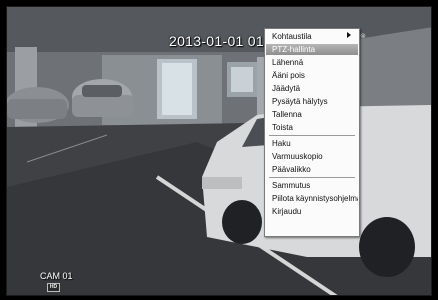  I want to click on menu-item-label: Sammutus, so click(291, 185).